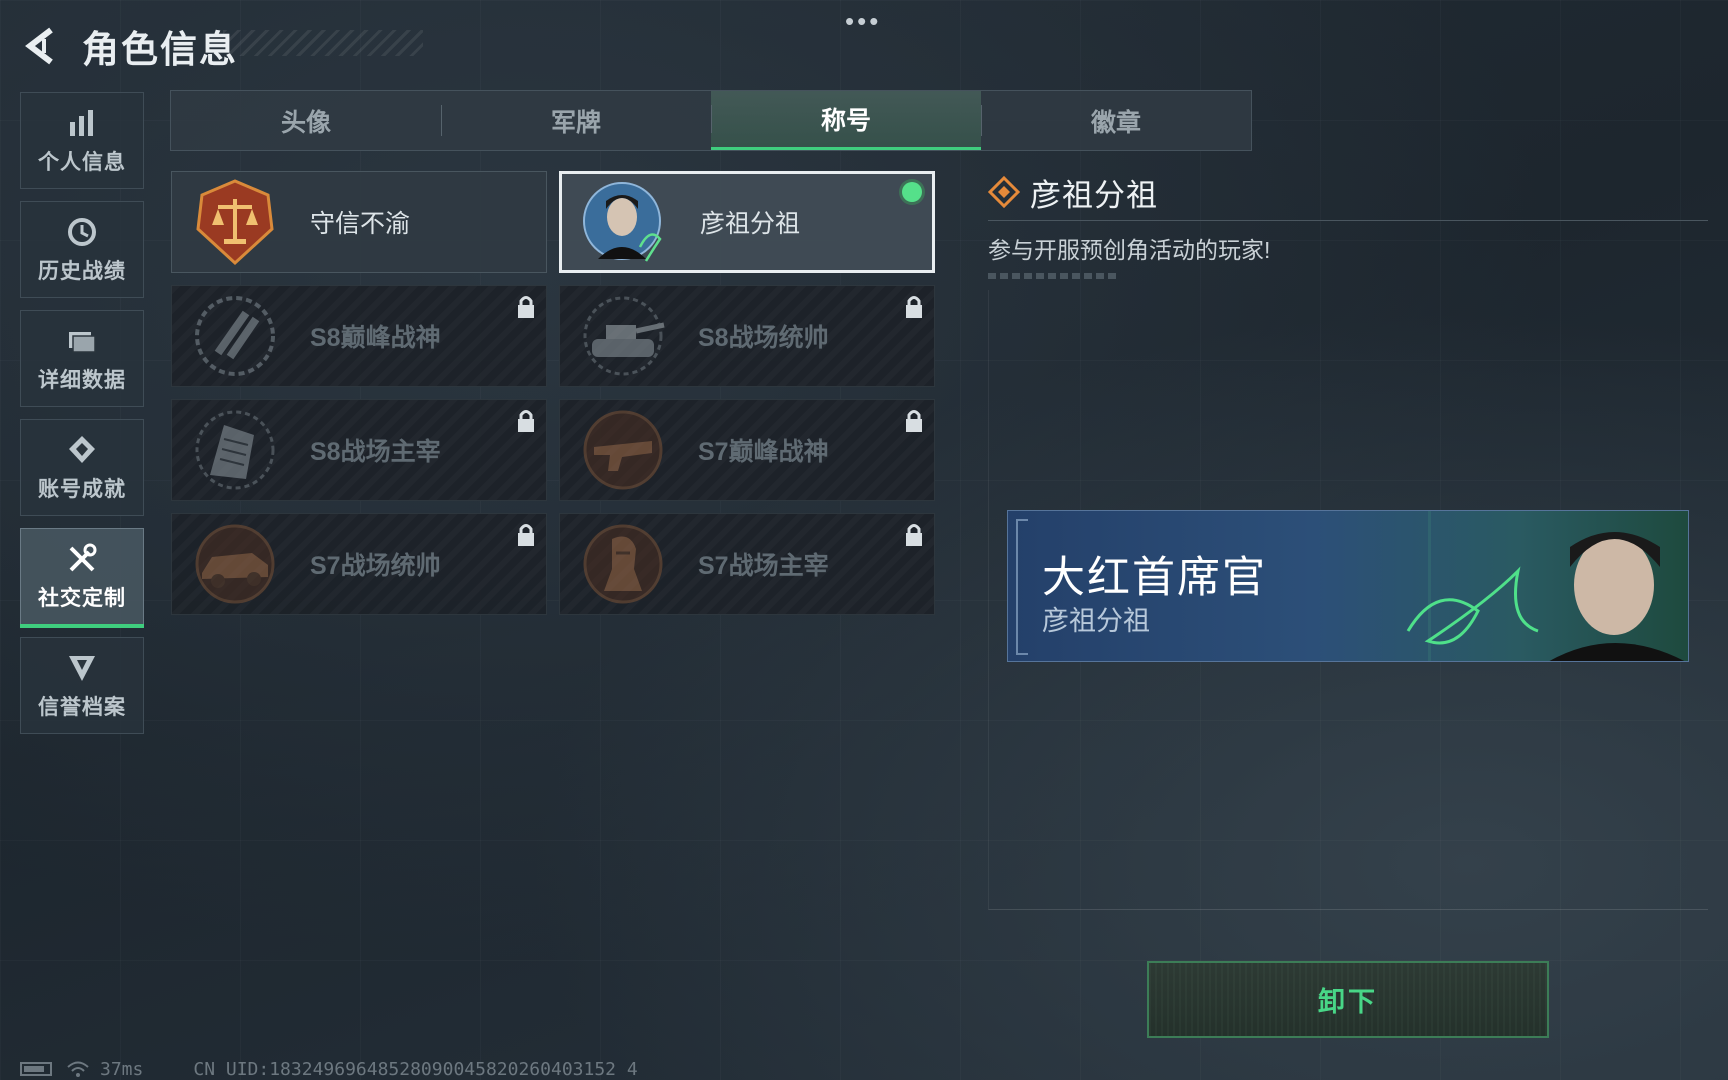  I want to click on title-name: S8战场主宰, so click(375, 452).